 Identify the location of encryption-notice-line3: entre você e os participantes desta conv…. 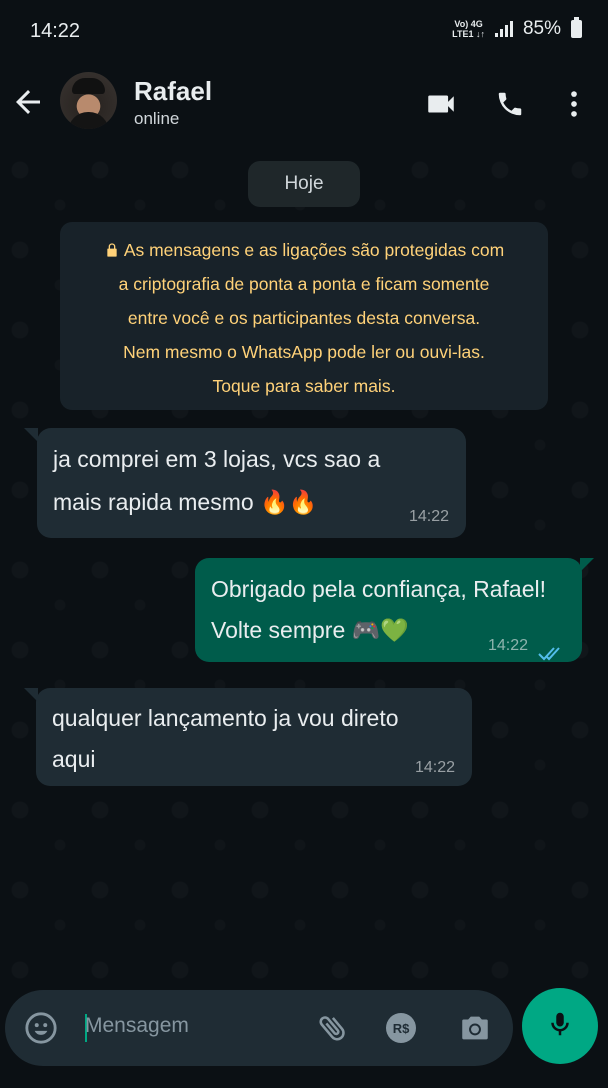
(304, 318).